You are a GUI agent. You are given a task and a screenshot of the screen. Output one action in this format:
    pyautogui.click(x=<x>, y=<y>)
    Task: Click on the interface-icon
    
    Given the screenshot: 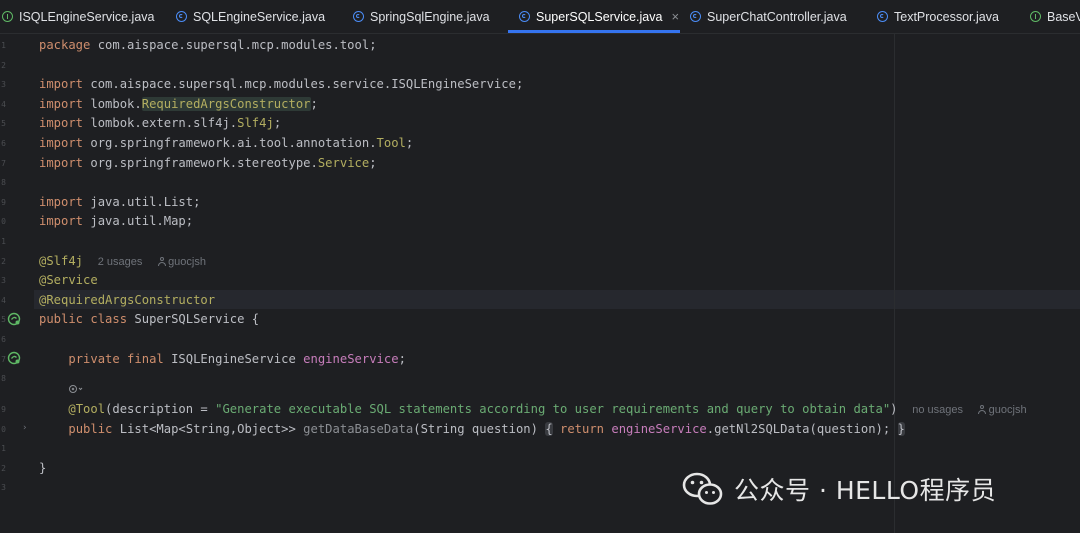 What is the action you would take?
    pyautogui.click(x=1035, y=16)
    